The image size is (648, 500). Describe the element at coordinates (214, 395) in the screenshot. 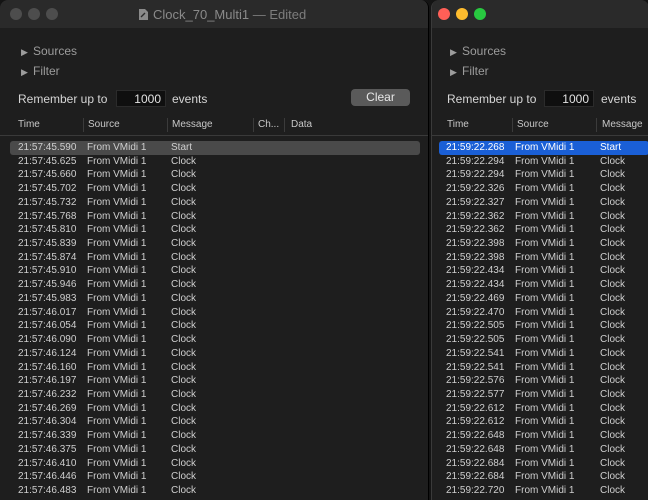

I see `table-row: 21:57:46.232 From VMidi 1 Clock` at that location.